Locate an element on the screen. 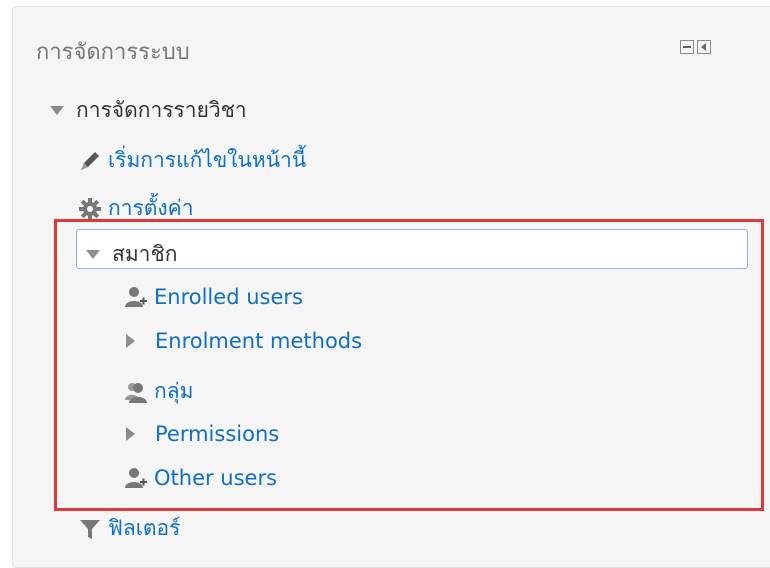  tree-item-course-admin: การจัดการรายวิชา is located at coordinates (148, 110).